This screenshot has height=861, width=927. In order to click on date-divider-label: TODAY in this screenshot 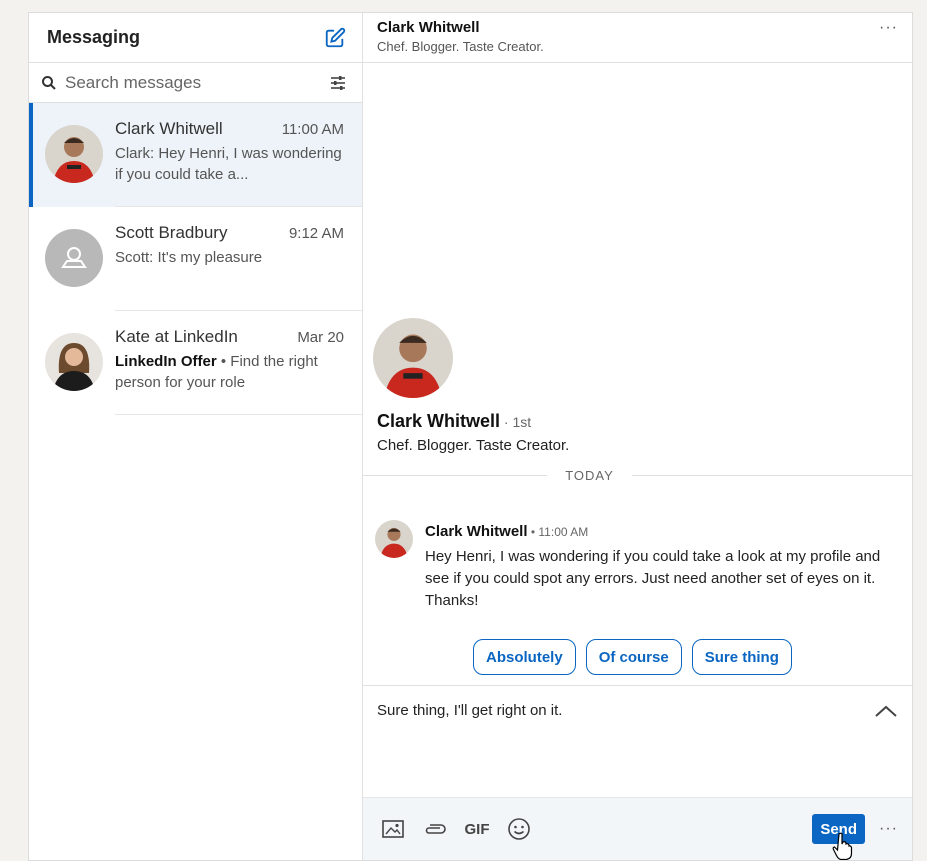, I will do `click(589, 475)`.